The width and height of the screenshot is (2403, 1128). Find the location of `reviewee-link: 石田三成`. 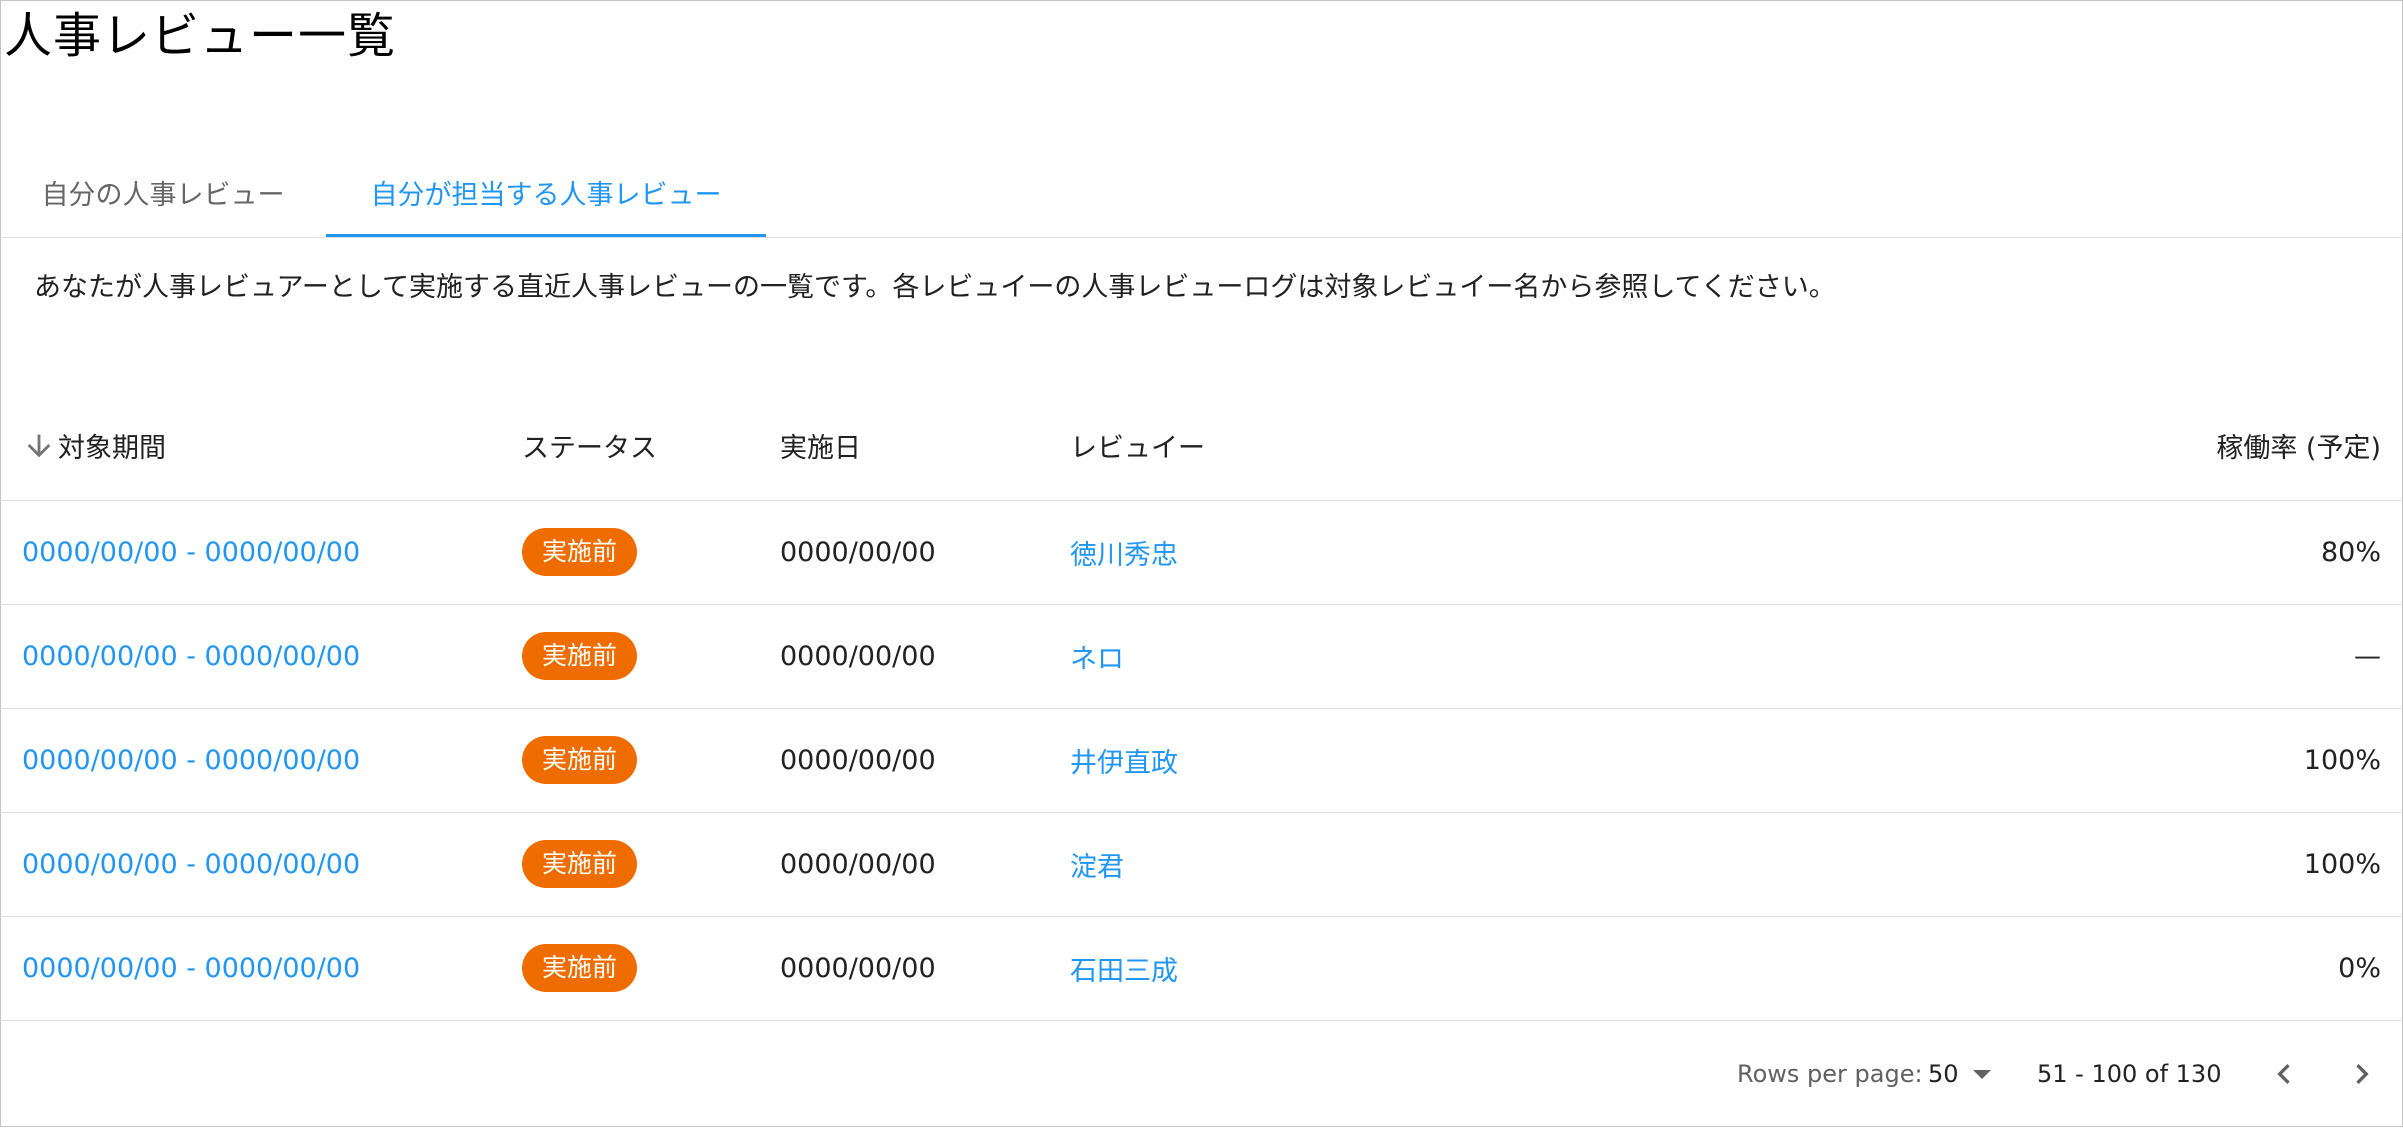

reviewee-link: 石田三成 is located at coordinates (1124, 971).